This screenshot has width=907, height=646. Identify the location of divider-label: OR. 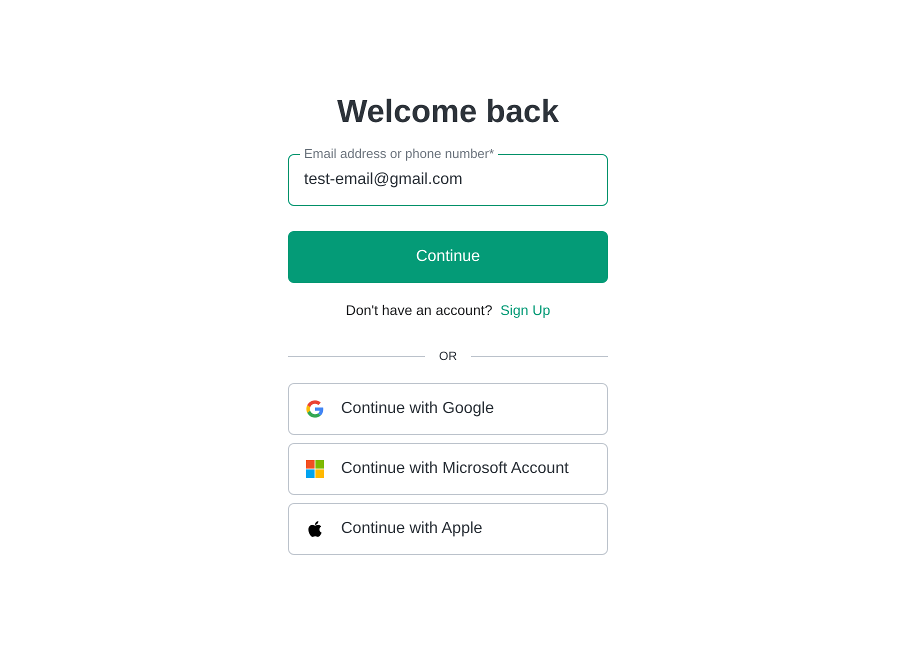
(448, 356).